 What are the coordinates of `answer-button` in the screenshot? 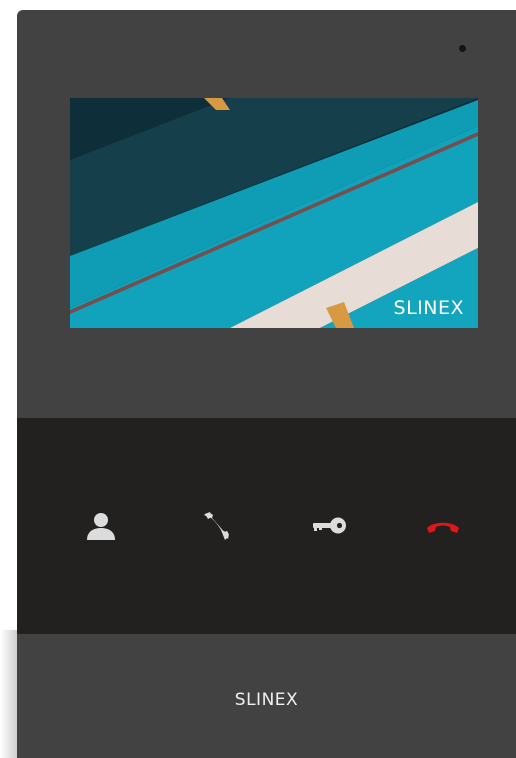 It's located at (216, 526).